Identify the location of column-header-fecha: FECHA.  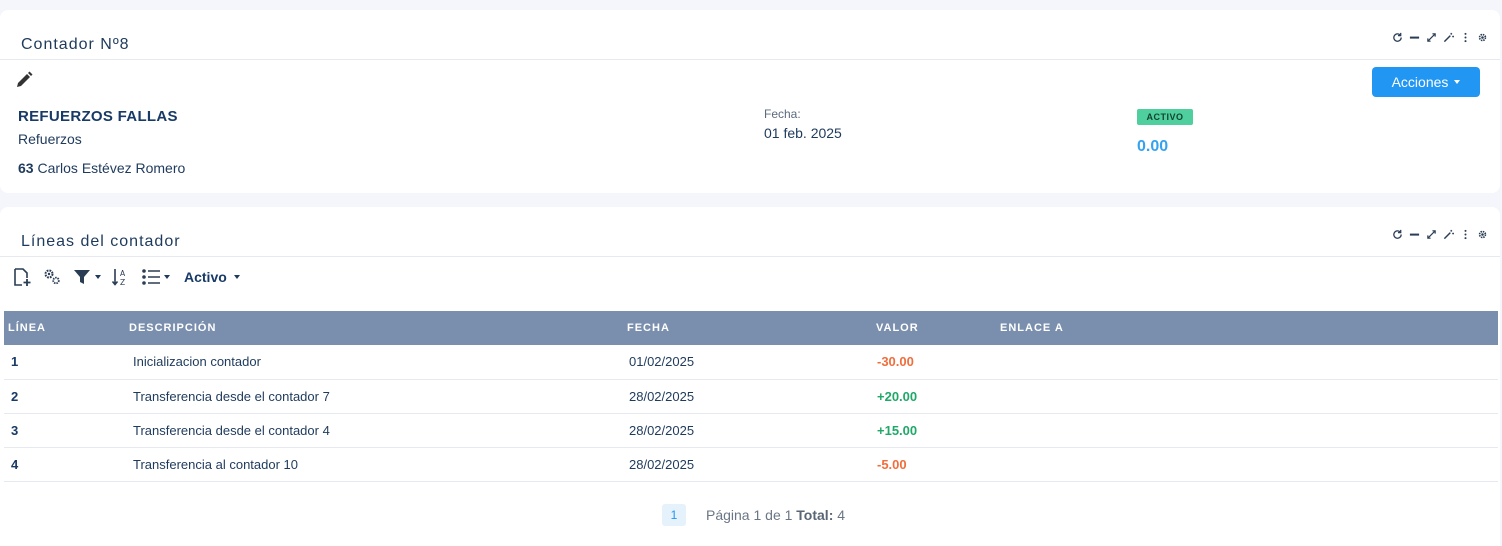
(751, 328).